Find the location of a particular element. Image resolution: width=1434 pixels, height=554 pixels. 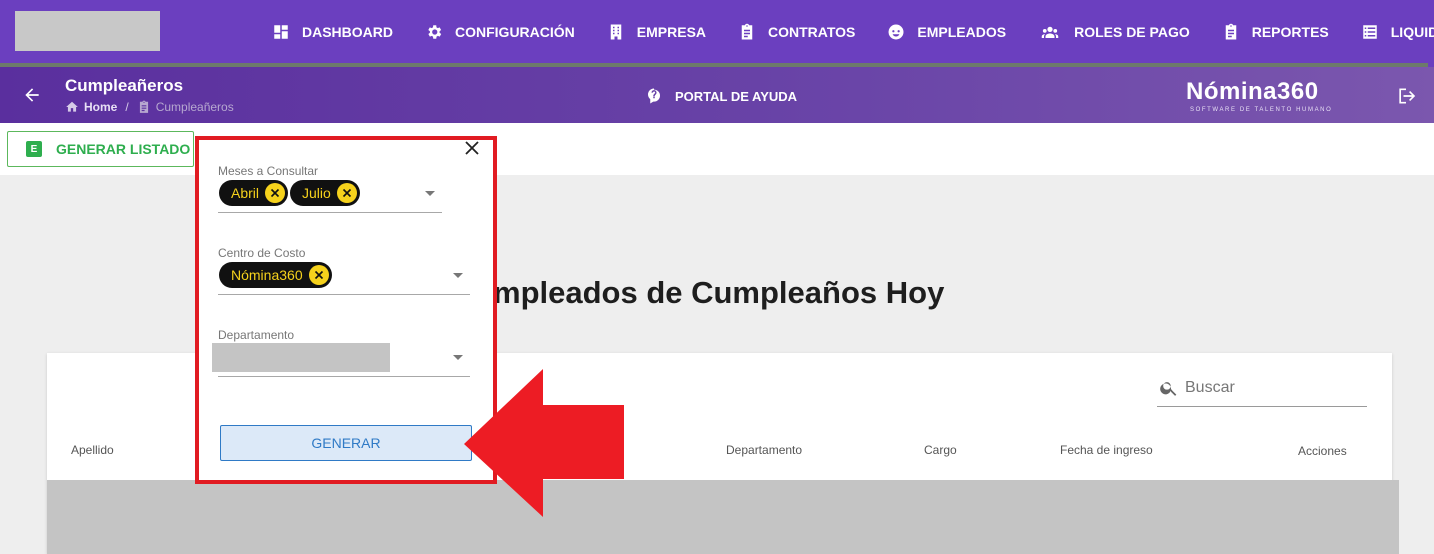

list-icon is located at coordinates (1370, 31).